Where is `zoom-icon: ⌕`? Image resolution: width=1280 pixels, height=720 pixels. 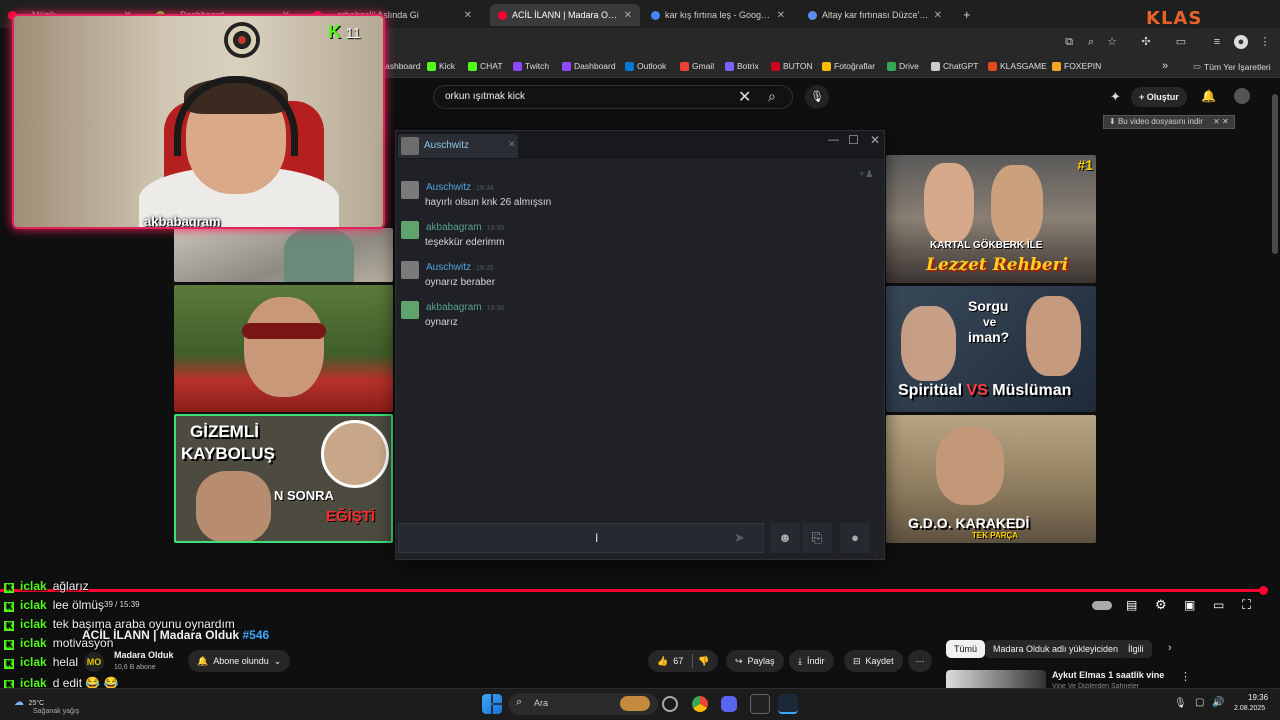
zoom-icon: ⌕ is located at coordinates (1091, 42).